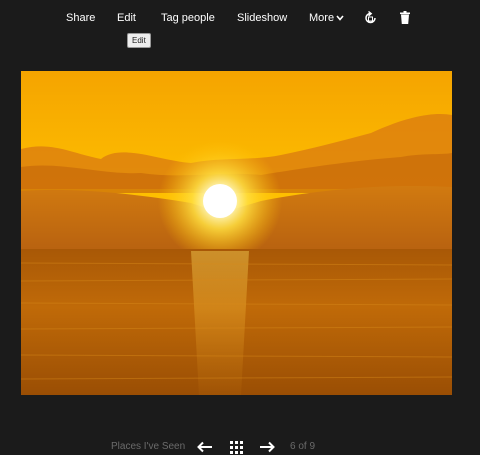 This screenshot has width=480, height=455. I want to click on more-menu-button: More, so click(326, 18).